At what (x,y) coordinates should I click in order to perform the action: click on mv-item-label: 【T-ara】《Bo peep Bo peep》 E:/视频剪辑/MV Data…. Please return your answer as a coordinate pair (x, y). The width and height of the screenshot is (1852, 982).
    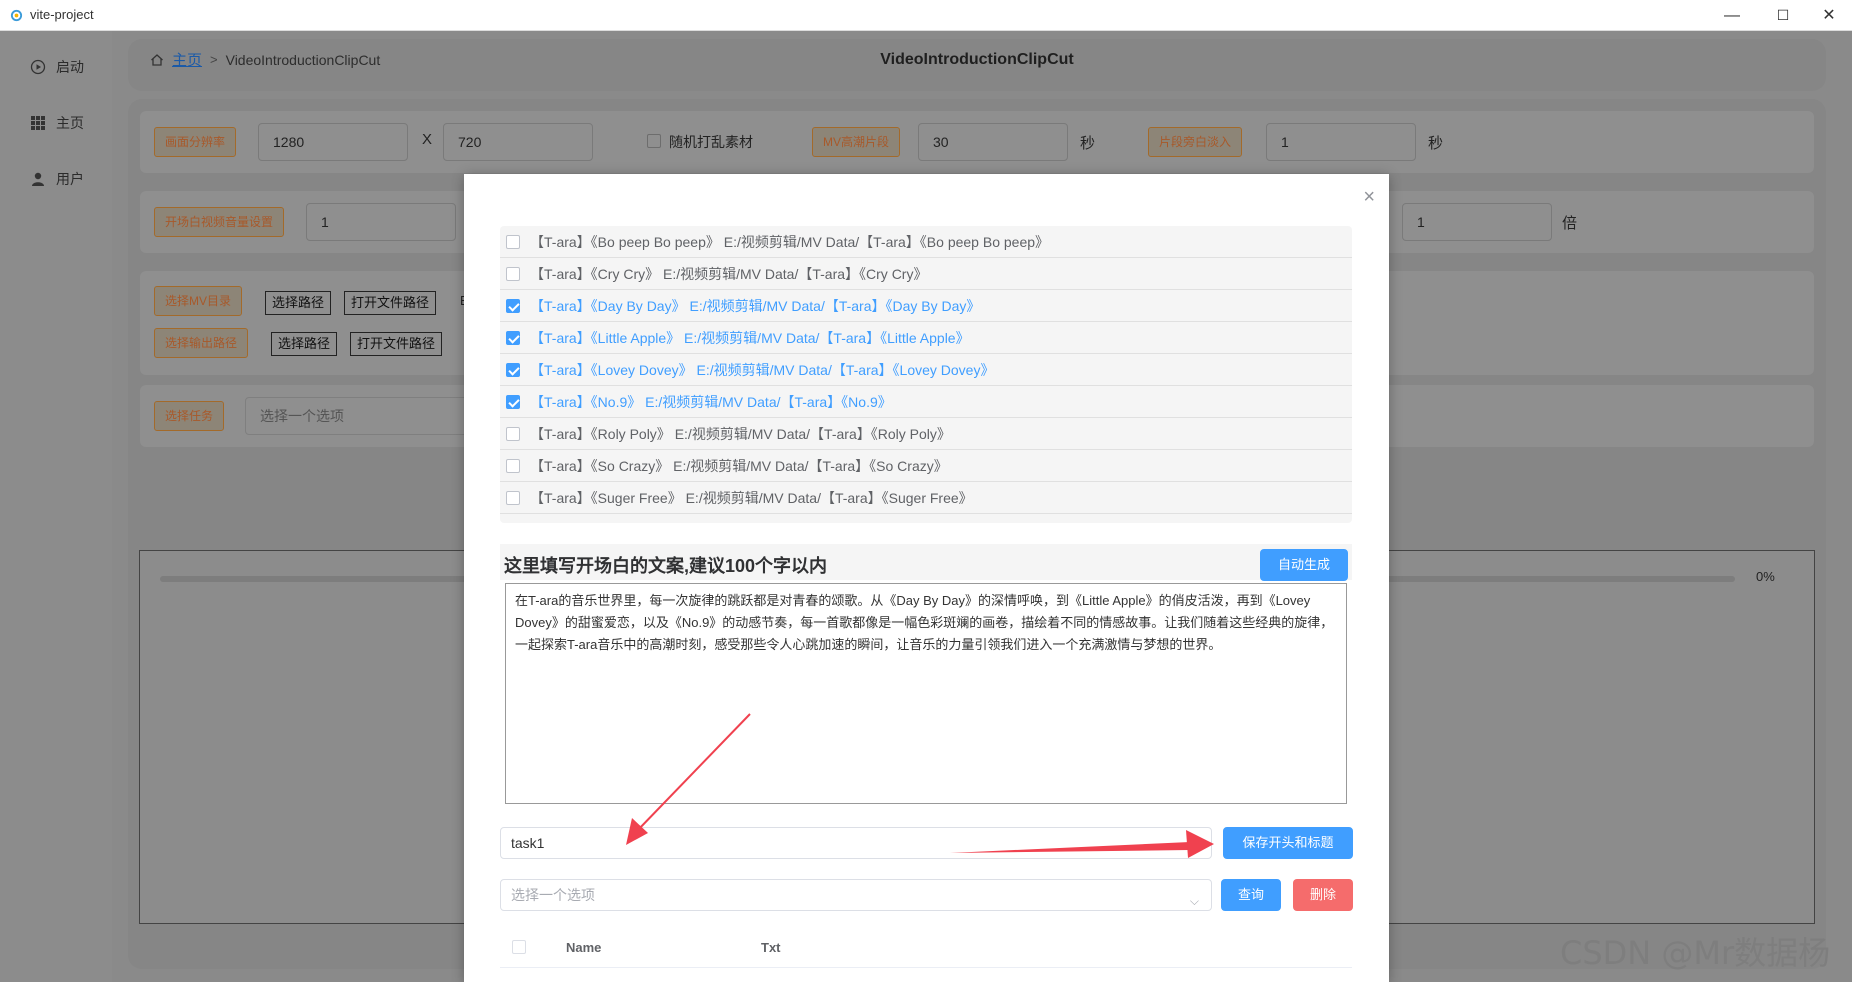
    Looking at the image, I should click on (790, 241).